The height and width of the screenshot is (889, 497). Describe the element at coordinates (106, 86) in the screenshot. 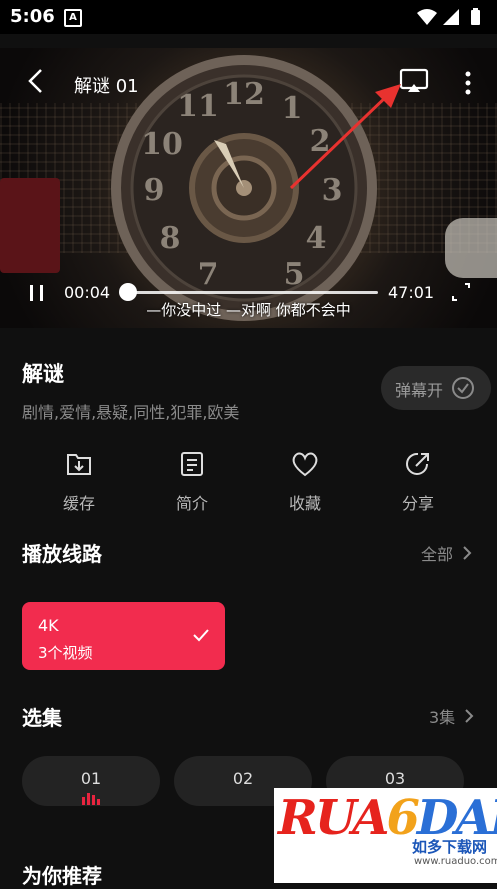

I see `player-title: 解谜 01` at that location.